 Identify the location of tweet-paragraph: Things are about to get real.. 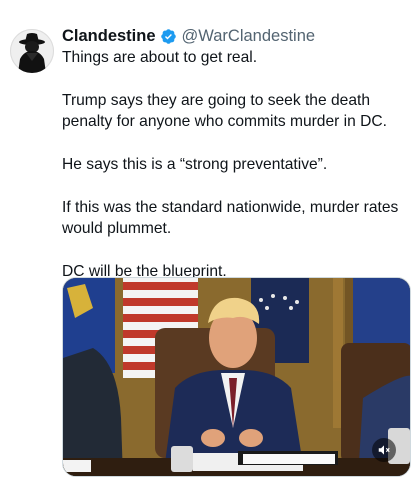
(160, 57).